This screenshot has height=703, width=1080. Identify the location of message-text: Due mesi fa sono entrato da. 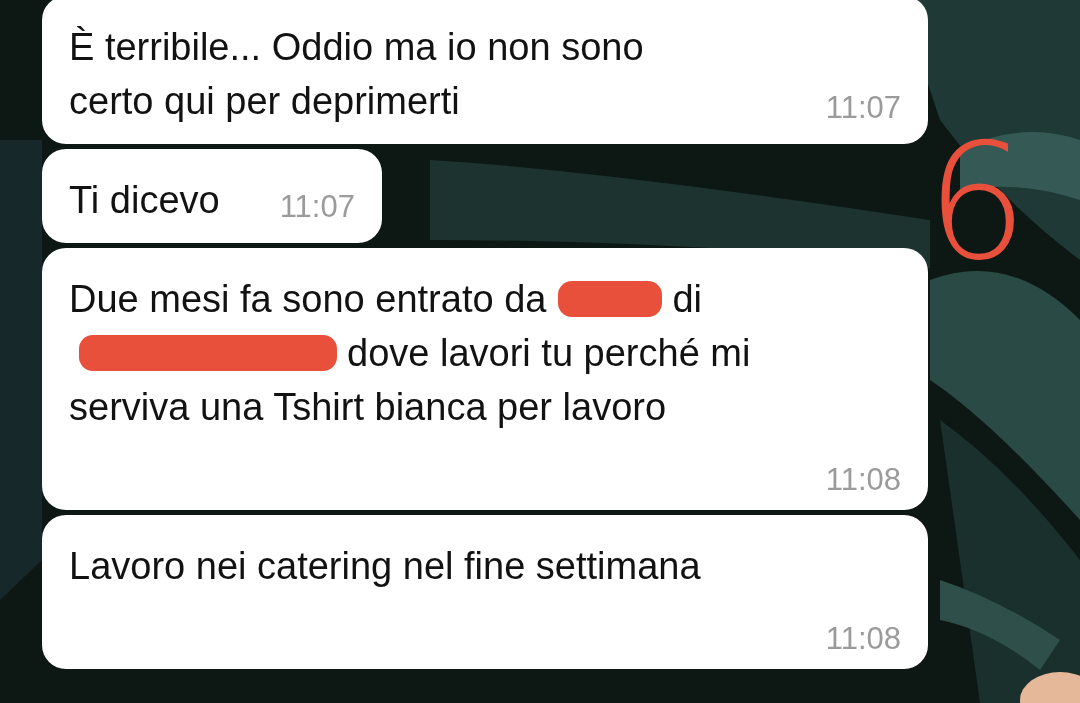
(308, 299).